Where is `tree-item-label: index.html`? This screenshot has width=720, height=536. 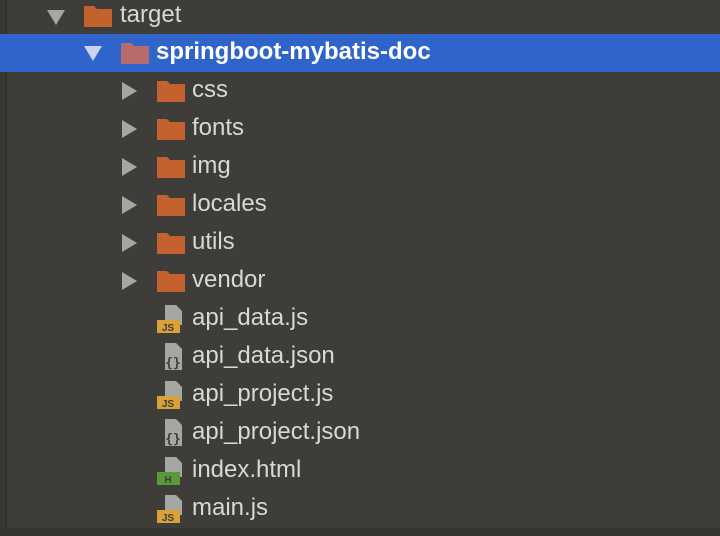 tree-item-label: index.html is located at coordinates (247, 469).